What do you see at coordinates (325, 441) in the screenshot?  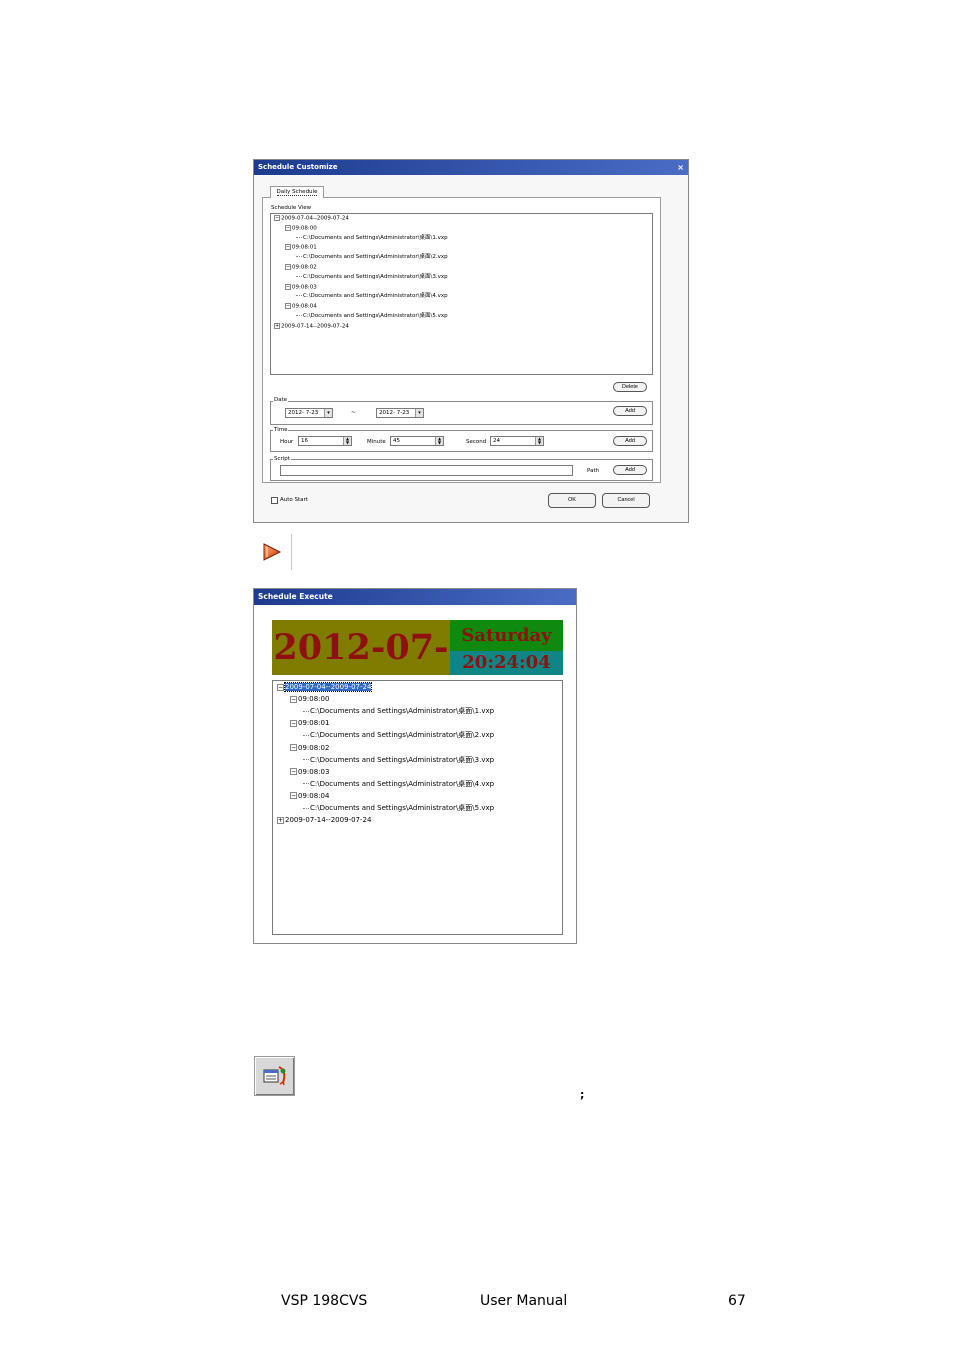 I see `hour-spinner: 16 ▲ ▼` at bounding box center [325, 441].